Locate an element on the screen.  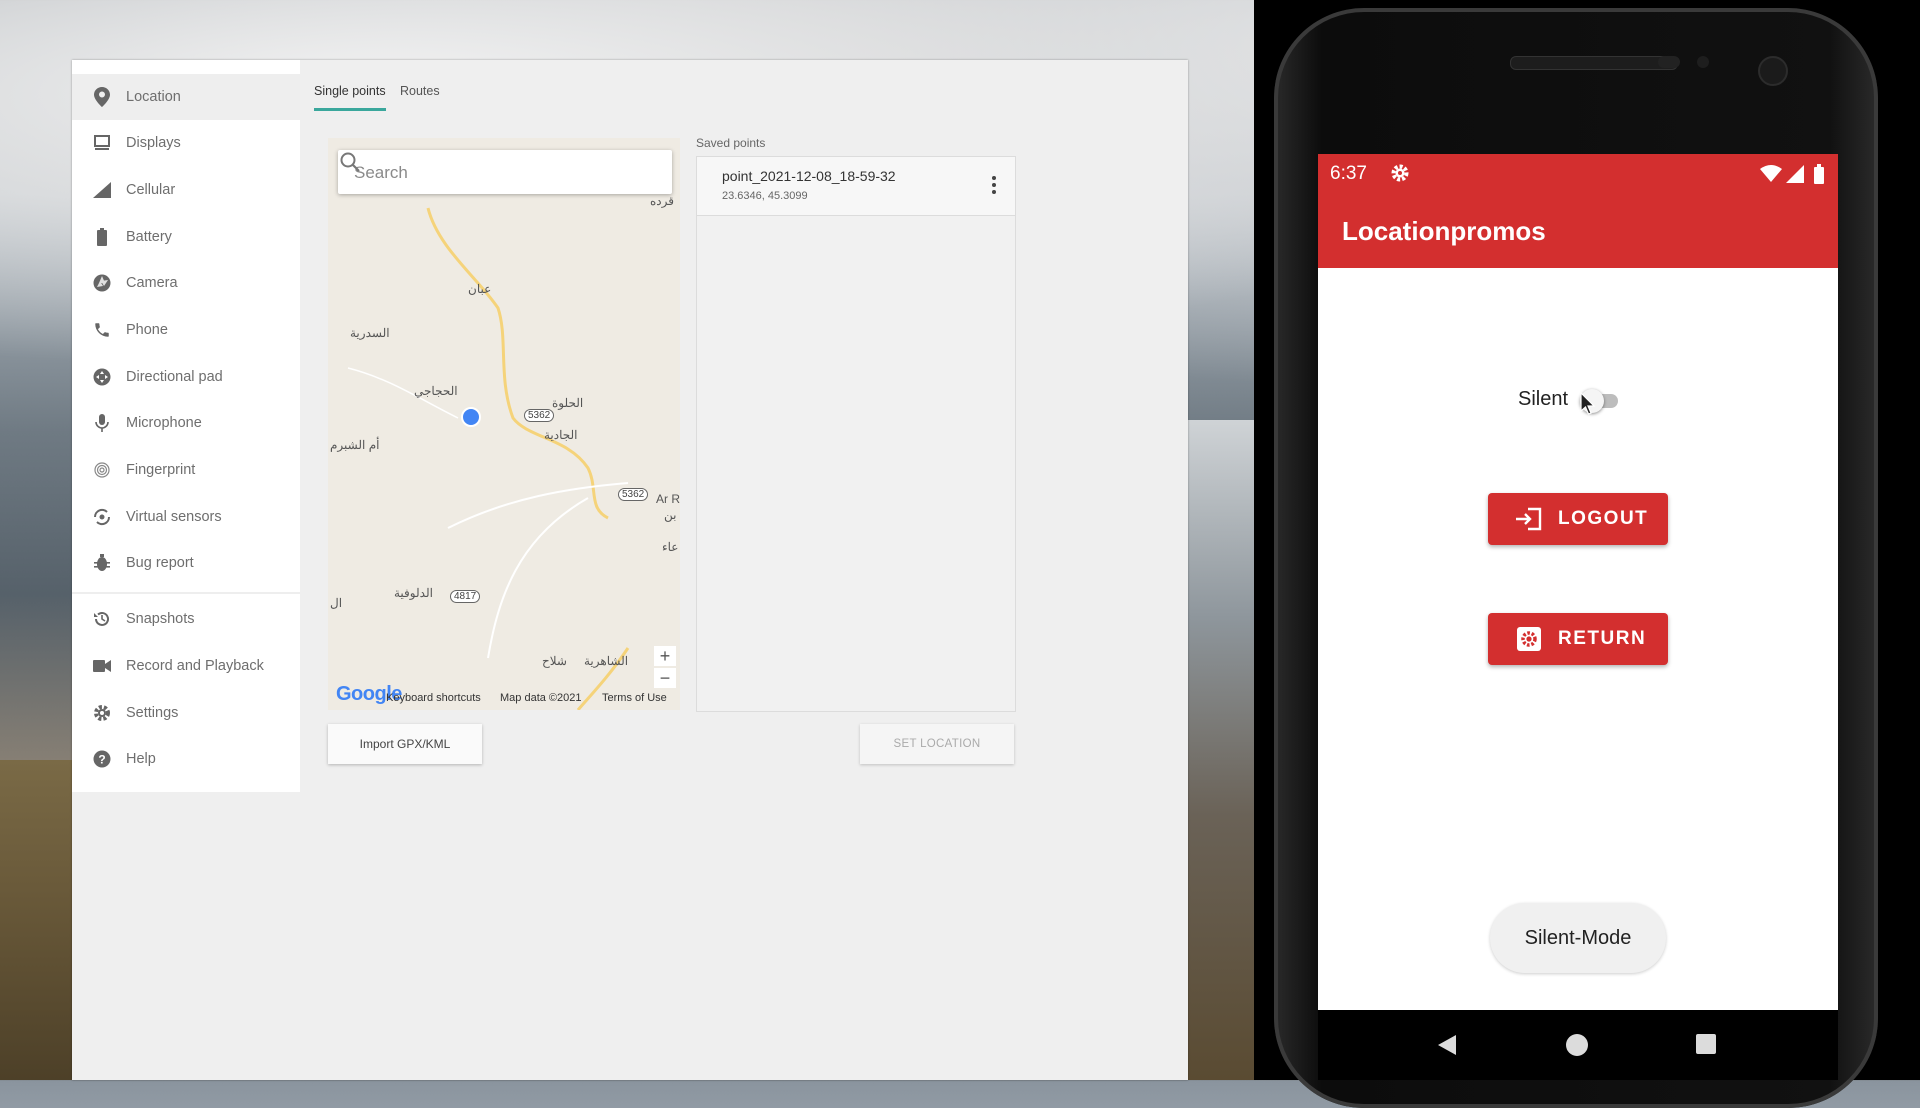
front-camera is located at coordinates (1773, 71).